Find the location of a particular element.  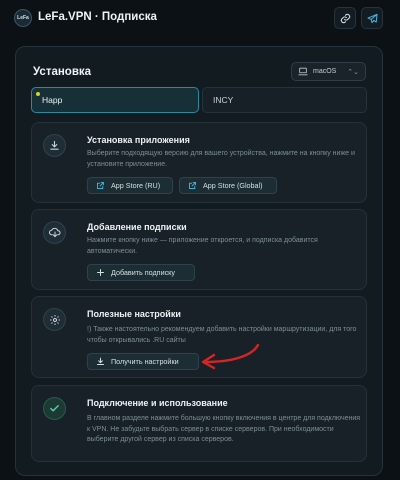

gear-icon is located at coordinates (54, 319).